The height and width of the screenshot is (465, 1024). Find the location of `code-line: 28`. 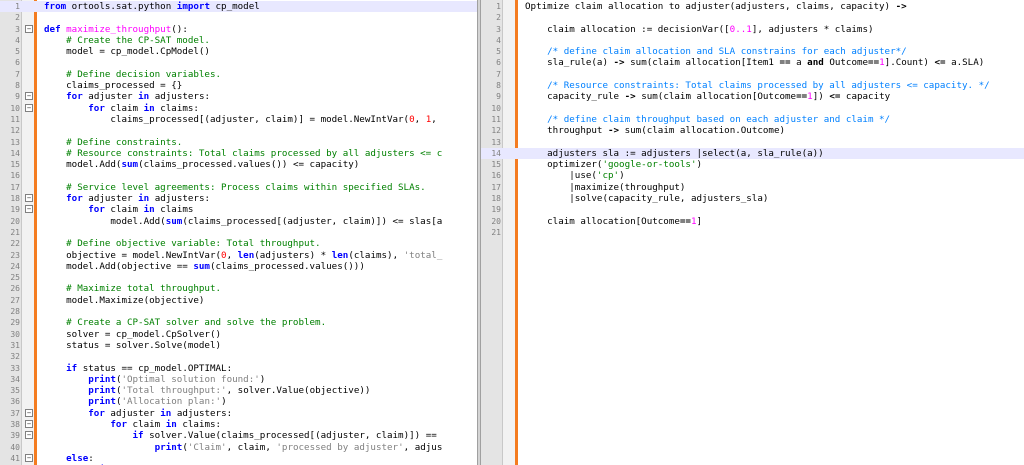

code-line: 28 is located at coordinates (238, 311).